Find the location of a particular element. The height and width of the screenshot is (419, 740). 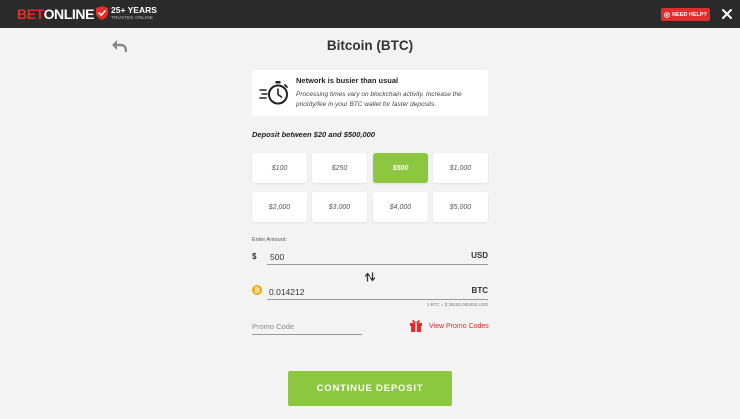

usd-amount-input: 500 is located at coordinates (277, 257).